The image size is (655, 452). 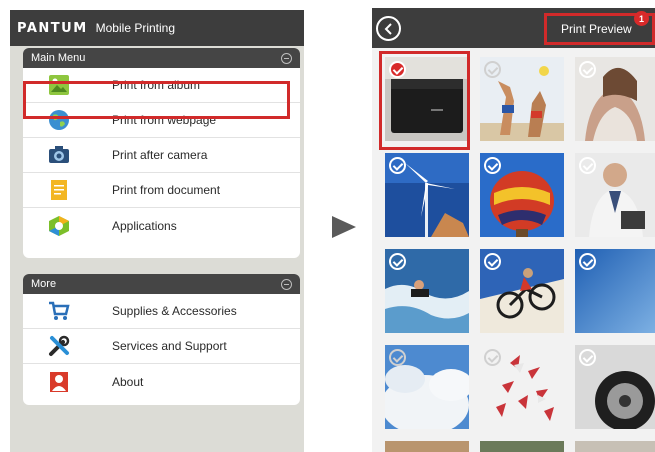 I want to click on app-header: PANTUM Mobile Printing, so click(x=157, y=28).